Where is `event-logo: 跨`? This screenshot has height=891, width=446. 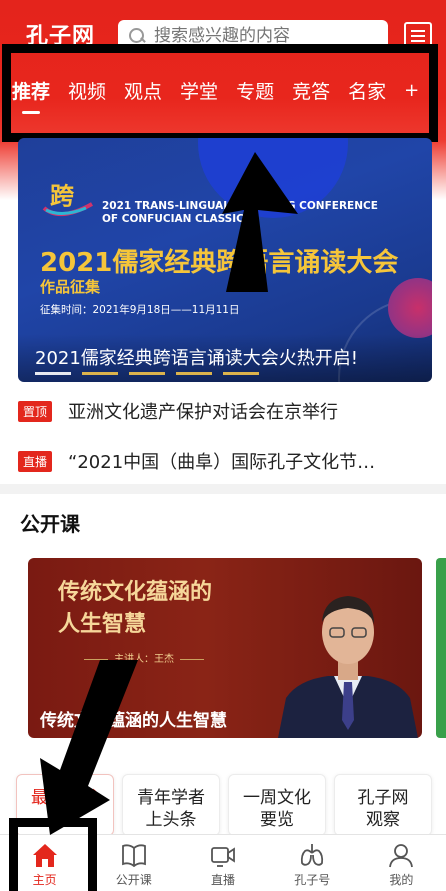
event-logo: 跨 is located at coordinates (67, 198).